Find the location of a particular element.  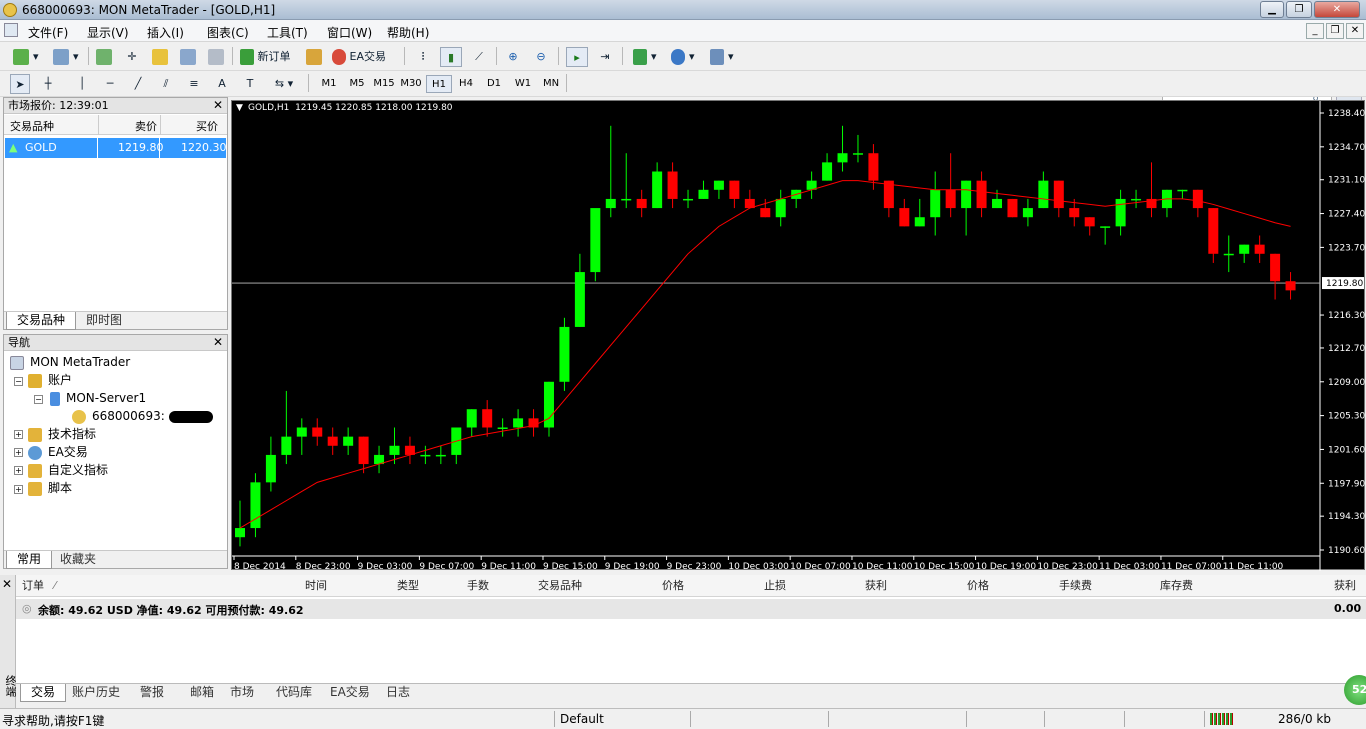

tree-experts: EA交易 is located at coordinates (58, 452).